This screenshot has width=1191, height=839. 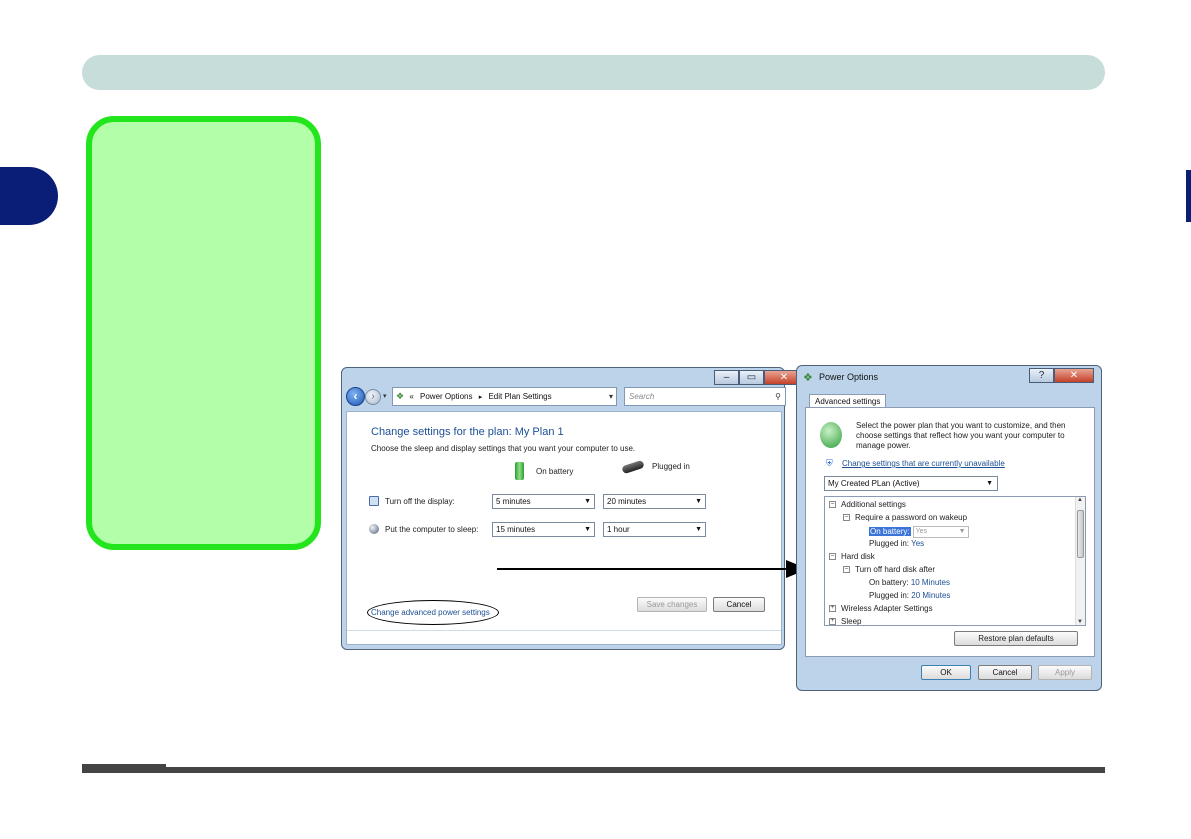 What do you see at coordinates (642, 396) in the screenshot?
I see `search-placeholder: Search` at bounding box center [642, 396].